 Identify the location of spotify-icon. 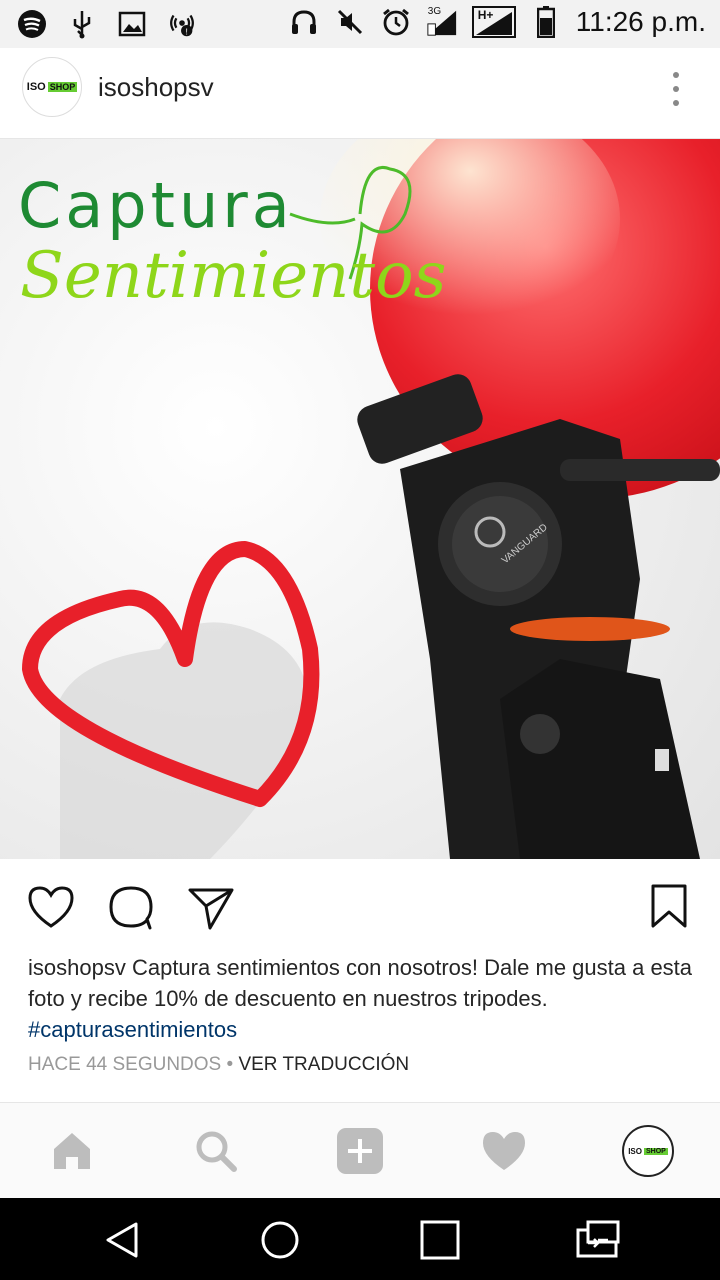
(32, 24).